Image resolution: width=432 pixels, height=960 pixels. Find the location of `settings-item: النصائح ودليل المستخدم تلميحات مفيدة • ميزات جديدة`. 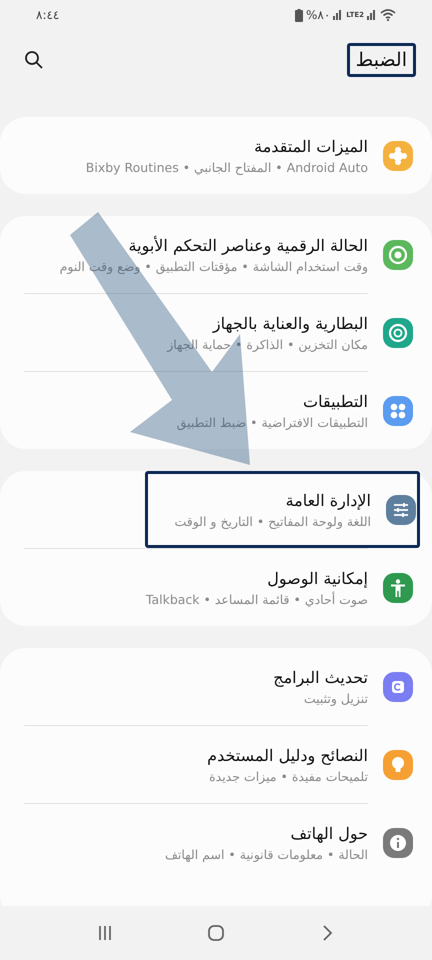

settings-item: النصائح ودليل المستخدم تلميحات مفيدة • ميزات جديدة is located at coordinates (216, 764).